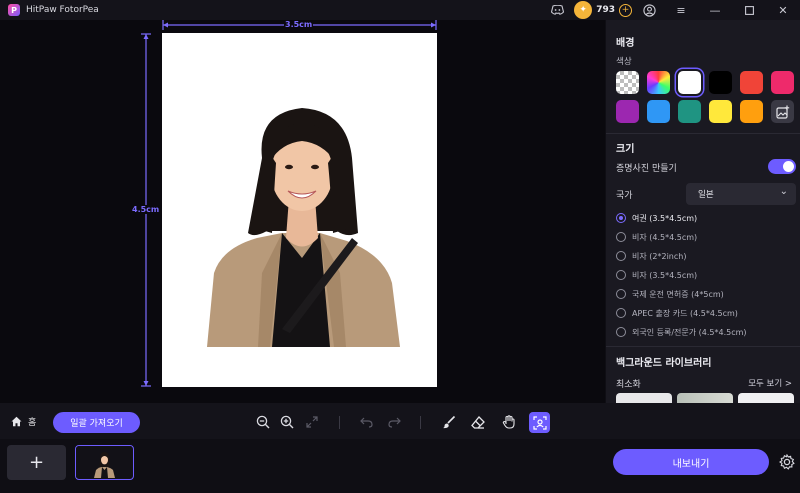  I want to click on size-option: 비자 (2*2inch), so click(651, 256).